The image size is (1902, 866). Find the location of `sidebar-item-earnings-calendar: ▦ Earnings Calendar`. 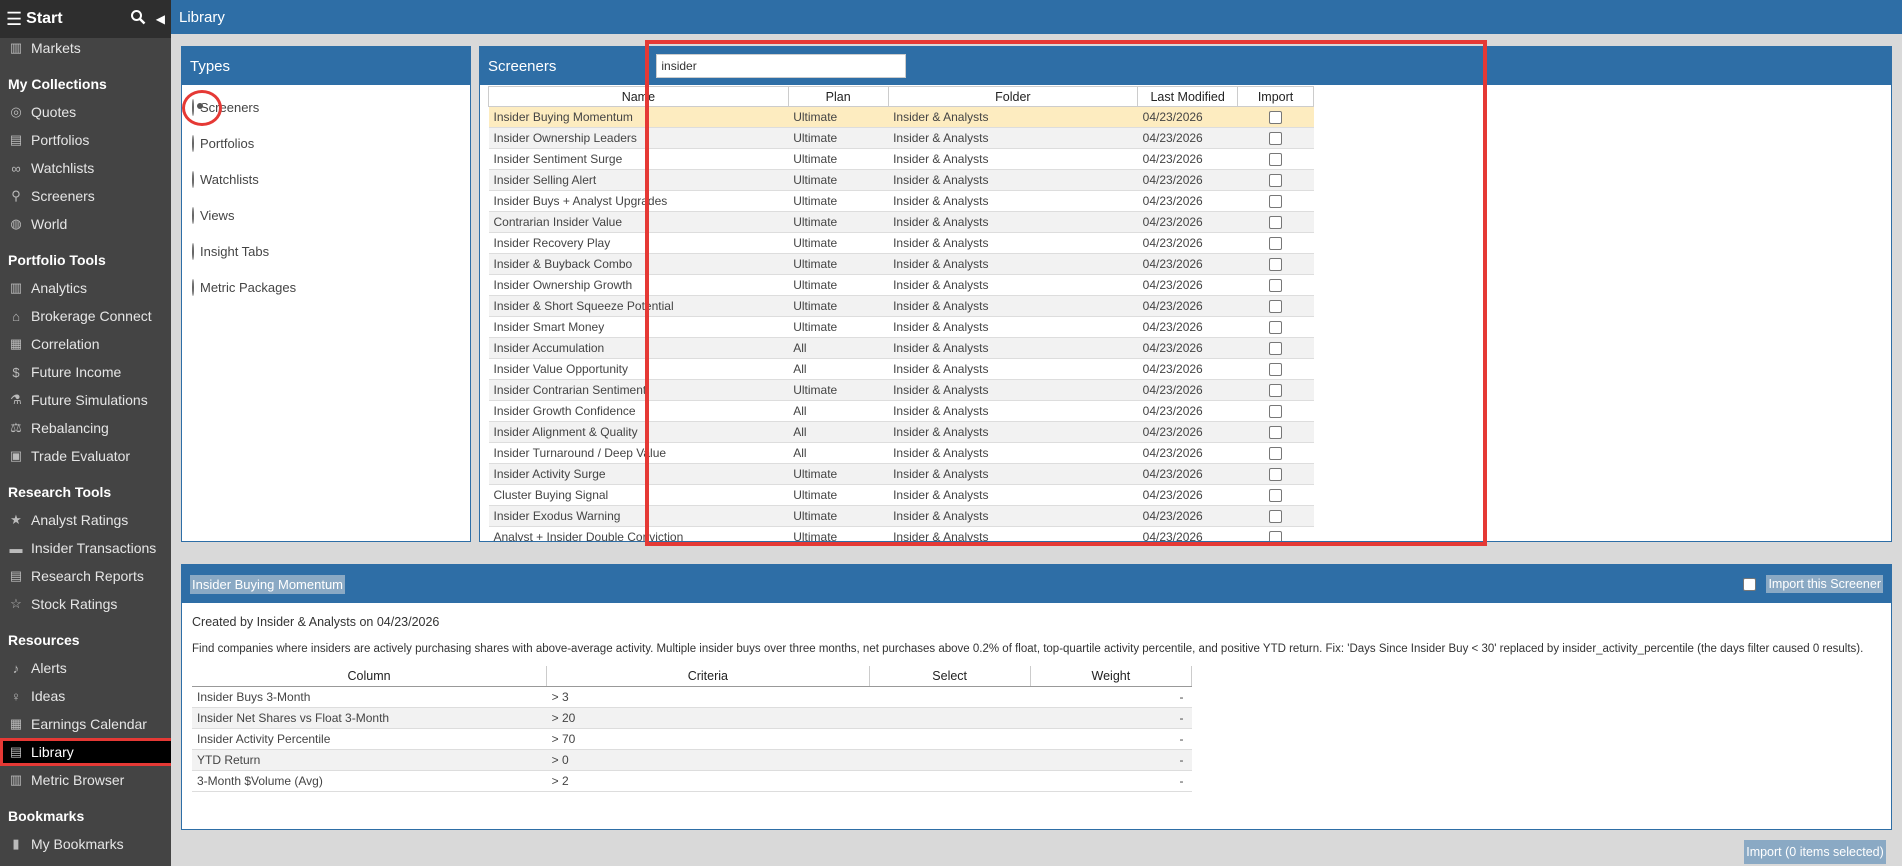

sidebar-item-earnings-calendar: ▦ Earnings Calendar is located at coordinates (85, 724).